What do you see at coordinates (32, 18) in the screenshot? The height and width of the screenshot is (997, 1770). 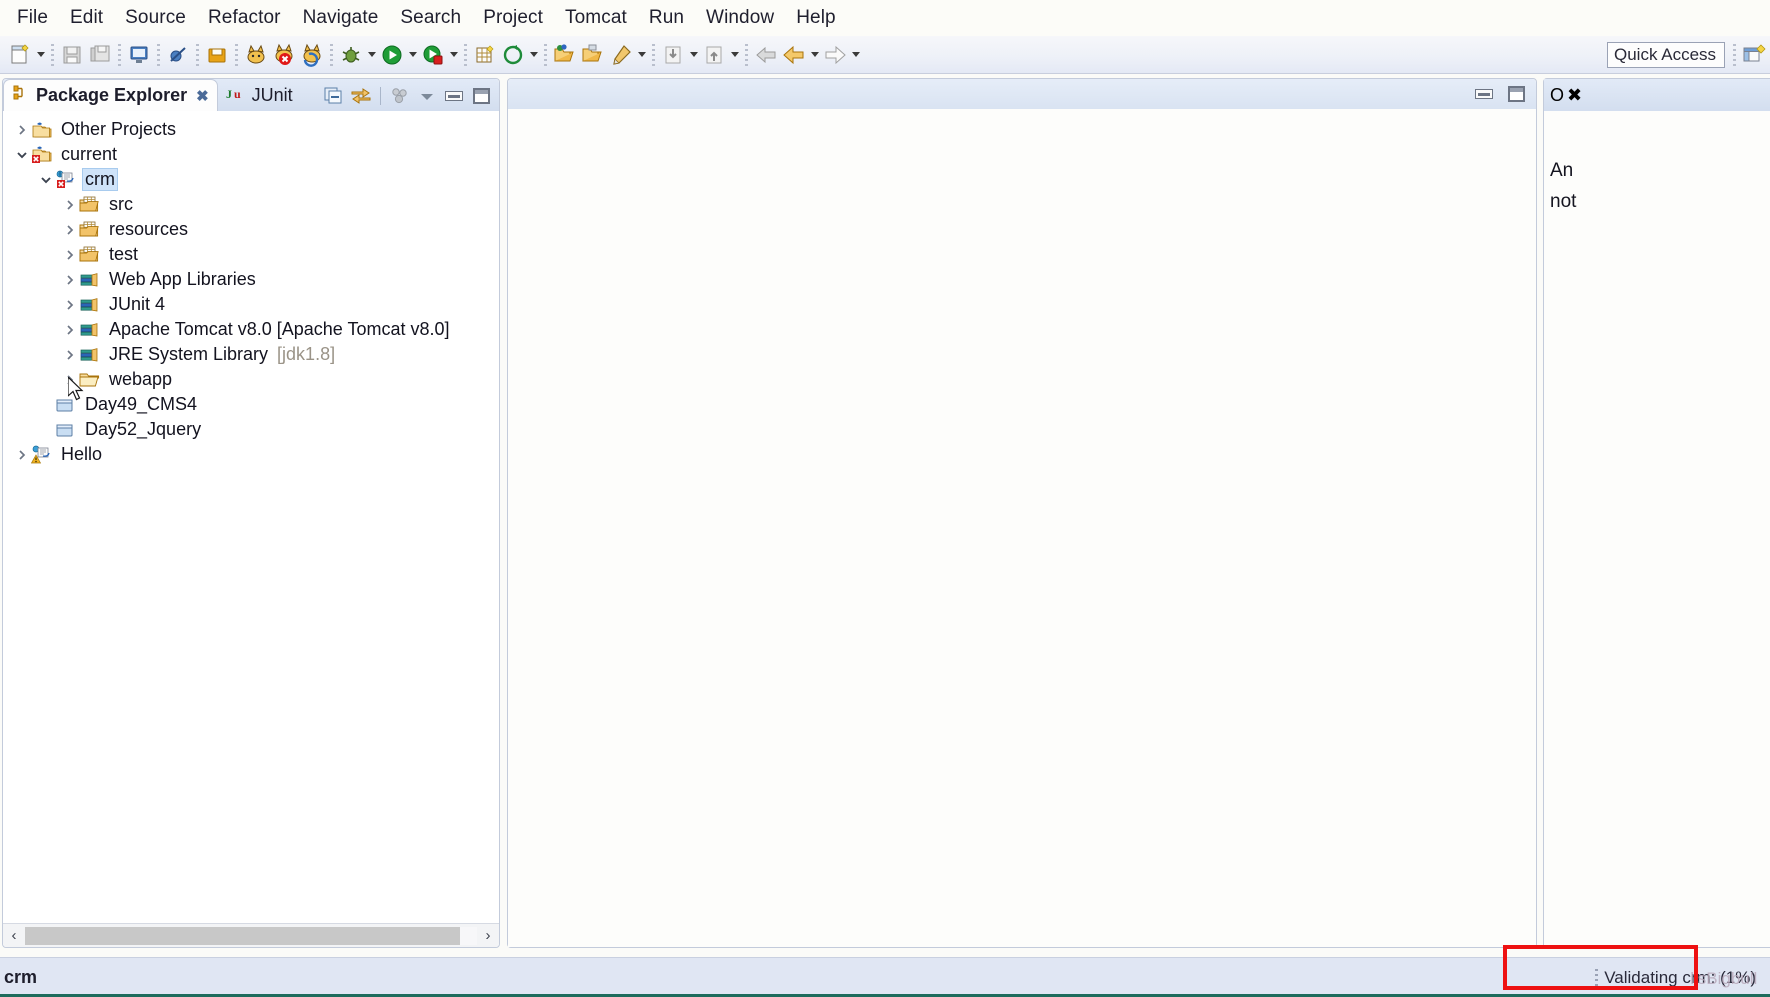 I see `menu-file: File` at bounding box center [32, 18].